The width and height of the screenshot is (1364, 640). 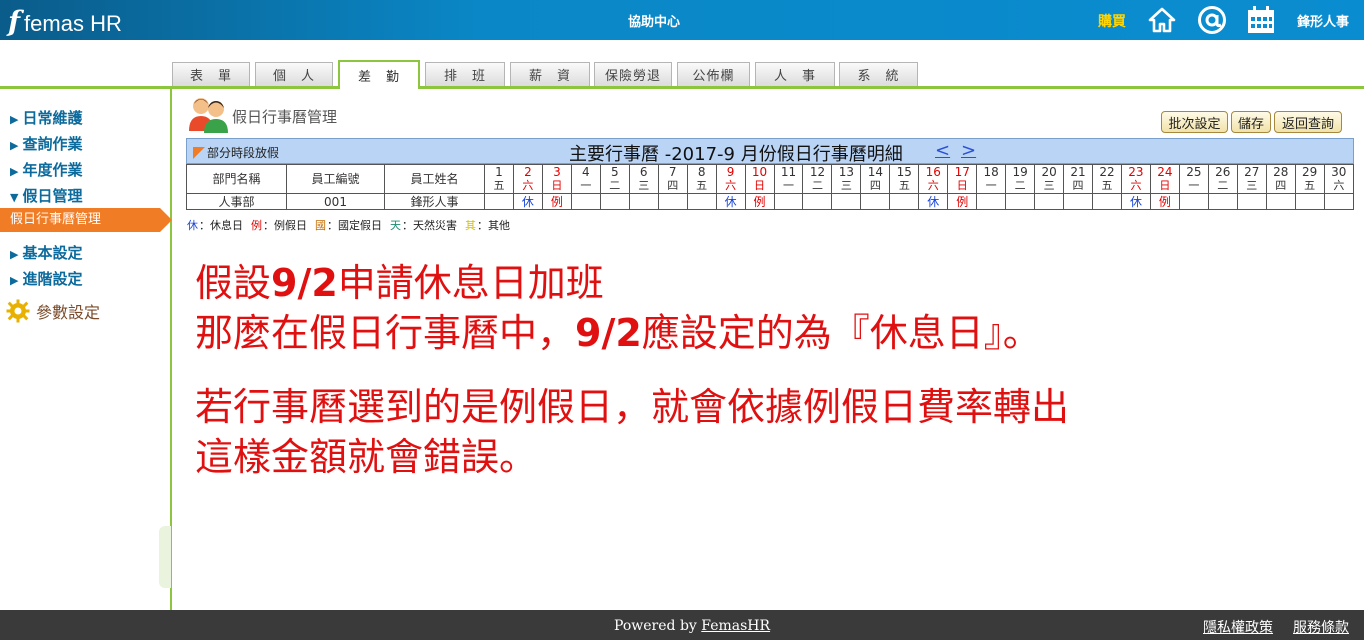 I want to click on home-icon, so click(x=1162, y=20).